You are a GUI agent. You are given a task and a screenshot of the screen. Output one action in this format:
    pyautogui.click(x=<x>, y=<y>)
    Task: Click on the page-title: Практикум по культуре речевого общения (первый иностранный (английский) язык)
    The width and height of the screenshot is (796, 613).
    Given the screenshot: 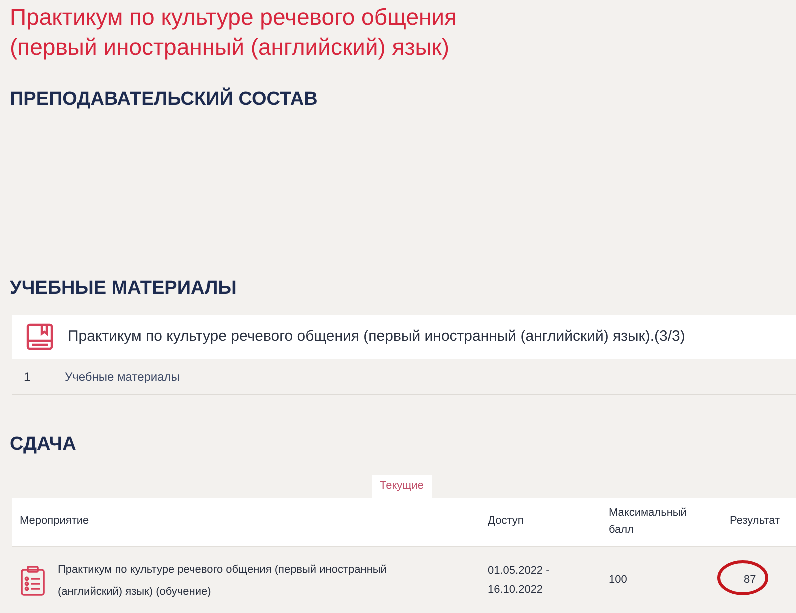 What is the action you would take?
    pyautogui.click(x=233, y=32)
    